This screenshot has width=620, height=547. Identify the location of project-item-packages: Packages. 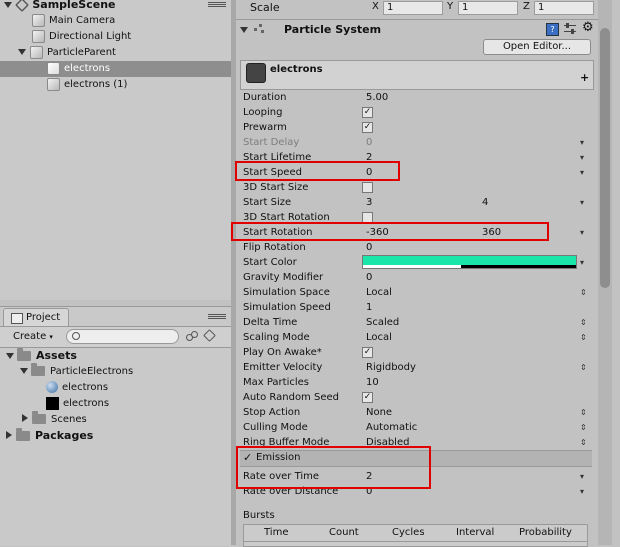
(49, 436).